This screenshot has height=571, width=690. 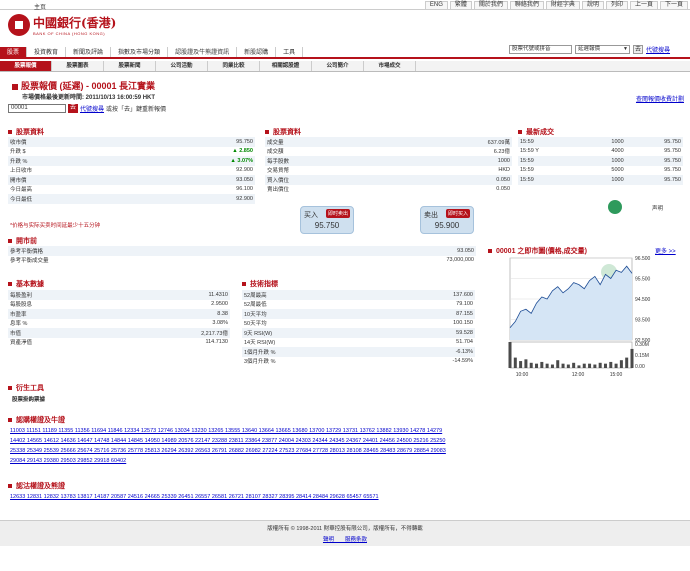 What do you see at coordinates (242, 151) in the screenshot?
I see `quote-cell: ▲ 2.850` at bounding box center [242, 151].